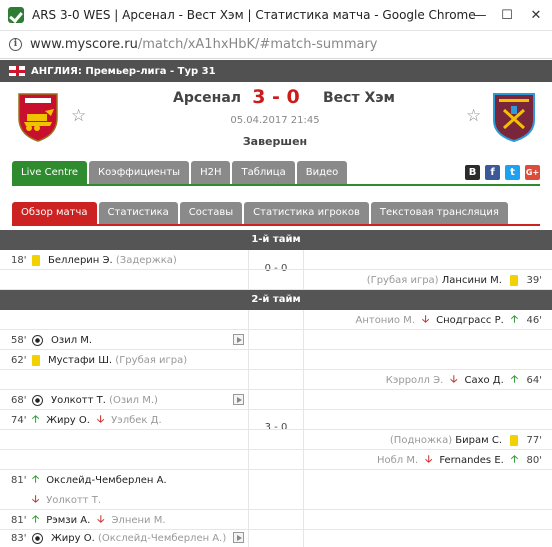 The image size is (552, 547). I want to click on player-out: Уолкотт Т., so click(73, 500).